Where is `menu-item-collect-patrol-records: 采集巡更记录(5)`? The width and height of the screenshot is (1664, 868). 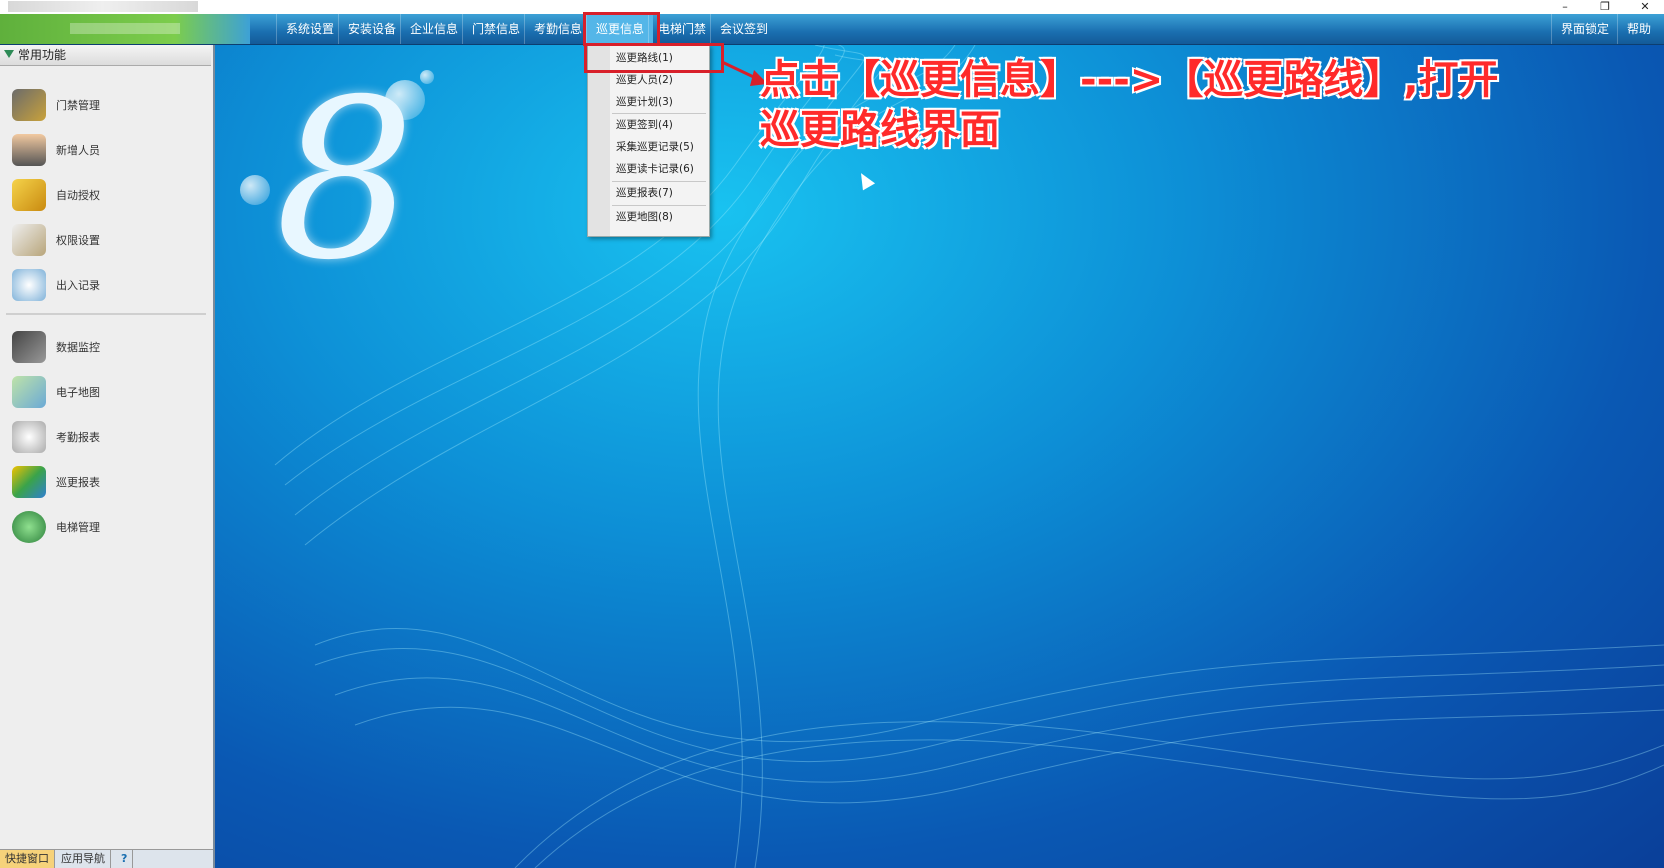
menu-item-collect-patrol-records: 采集巡更记录(5) is located at coordinates (655, 147).